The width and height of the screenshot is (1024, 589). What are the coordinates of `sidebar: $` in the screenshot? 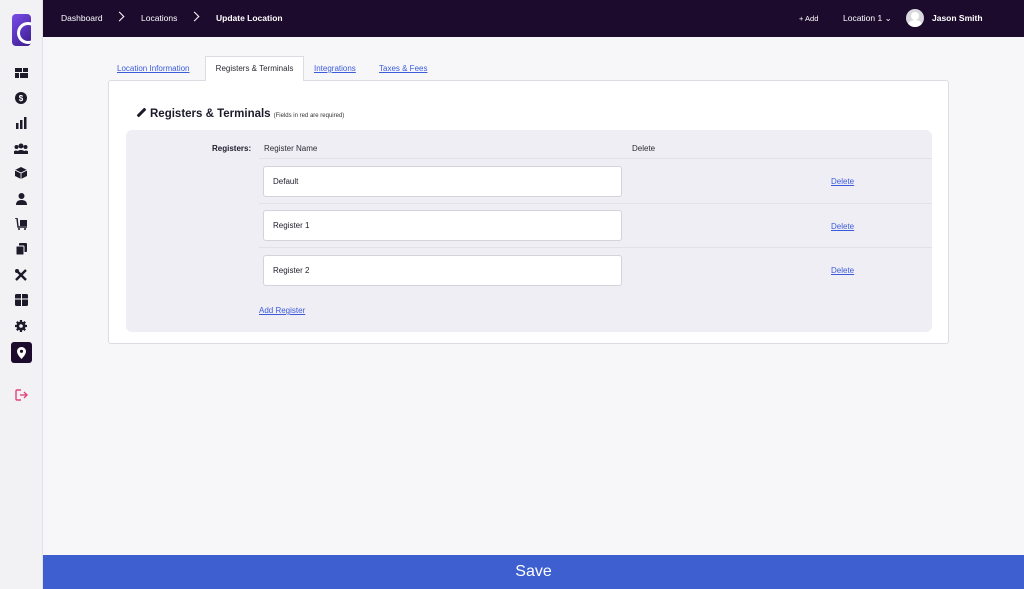 It's located at (21, 294).